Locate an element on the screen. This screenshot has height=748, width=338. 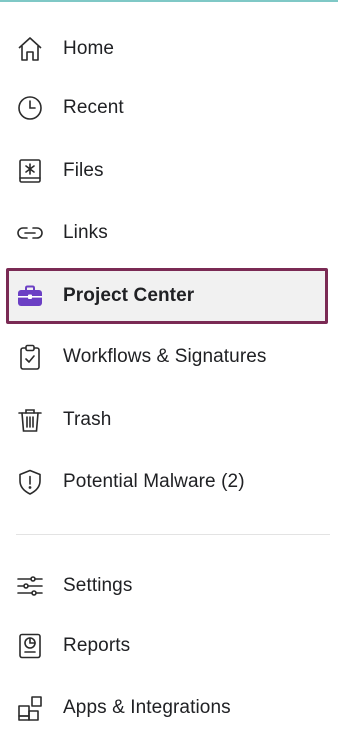
nav-item-settings: Settings is located at coordinates (167, 586).